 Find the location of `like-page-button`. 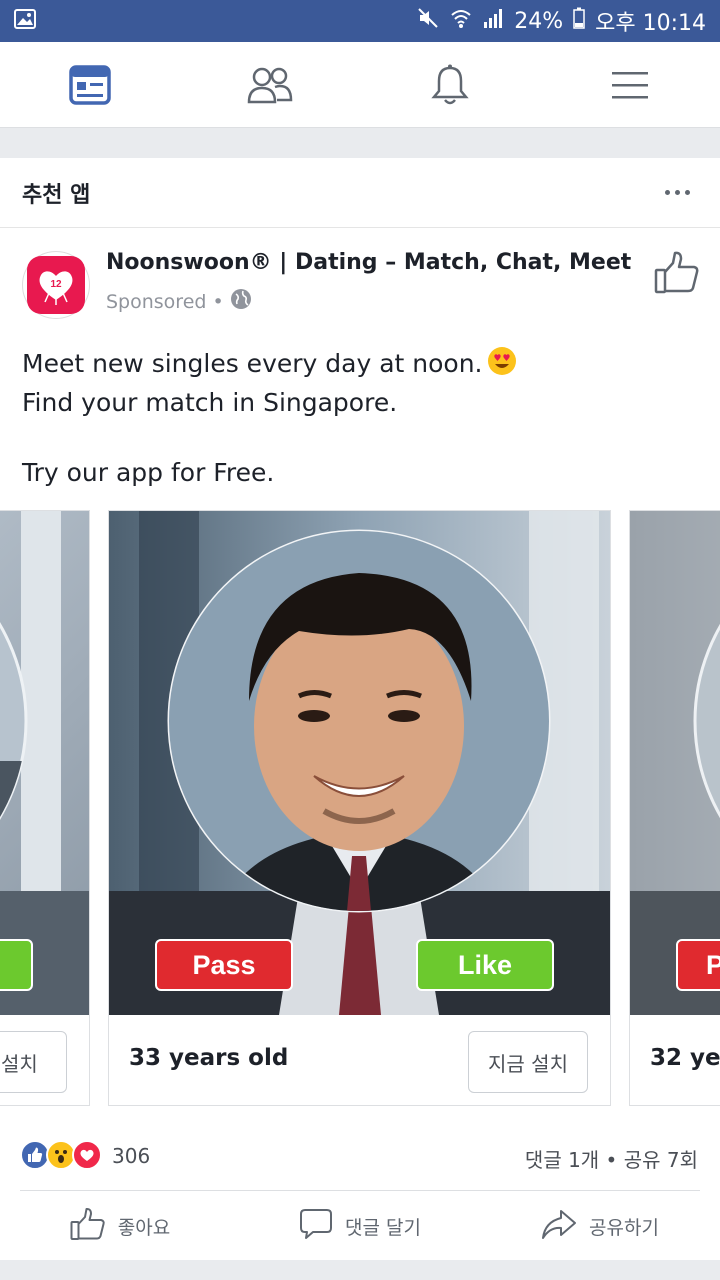

like-page-button is located at coordinates (677, 274).